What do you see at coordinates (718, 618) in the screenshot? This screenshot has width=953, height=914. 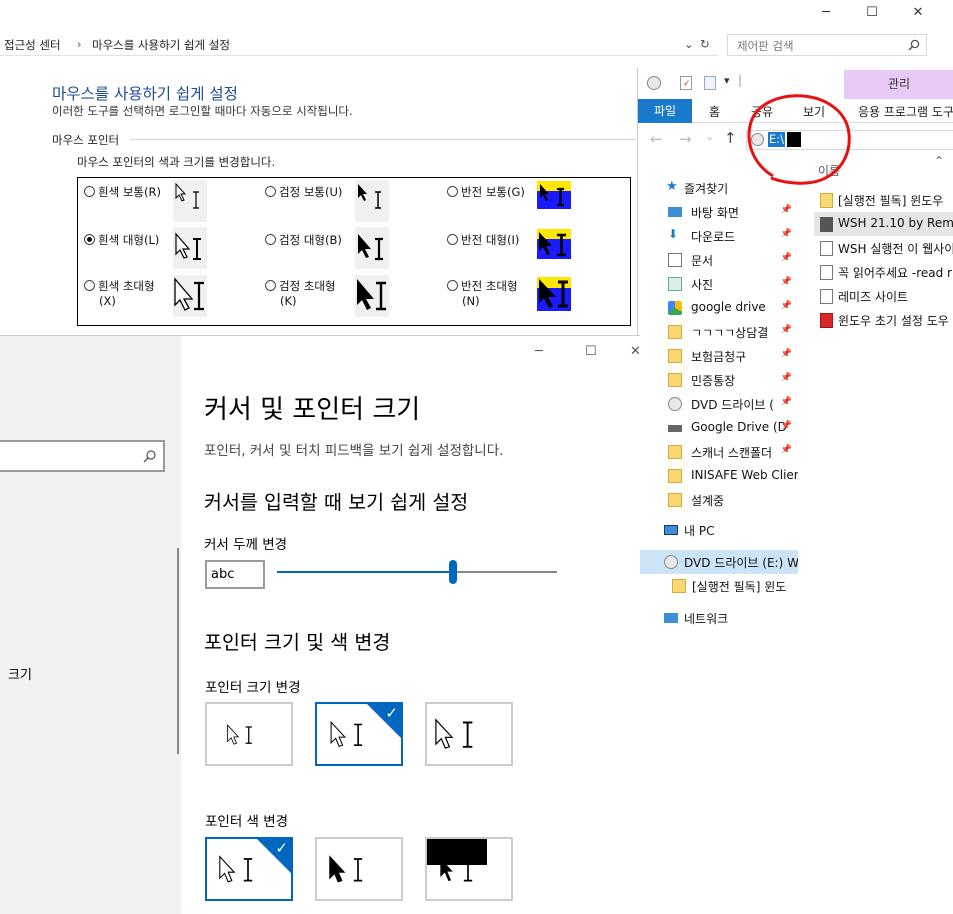 I see `tree-item-network: 네트워크` at bounding box center [718, 618].